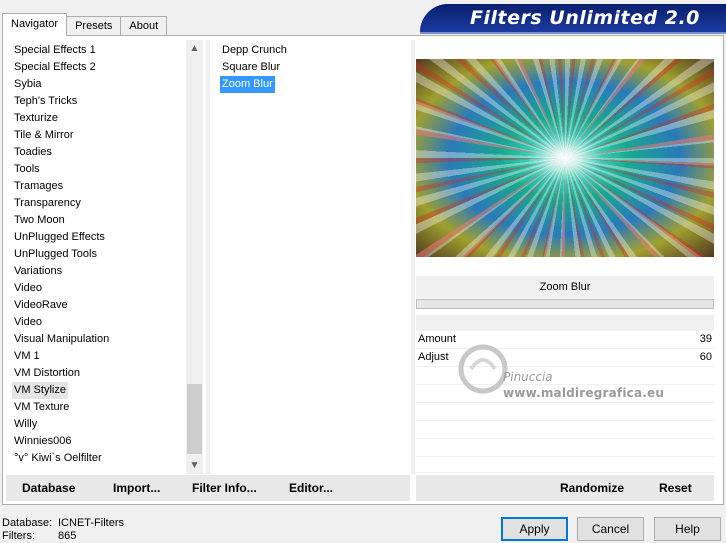 This screenshot has height=543, width=726. Describe the element at coordinates (67, 536) in the screenshot. I see `filters-status-value: 865` at that location.